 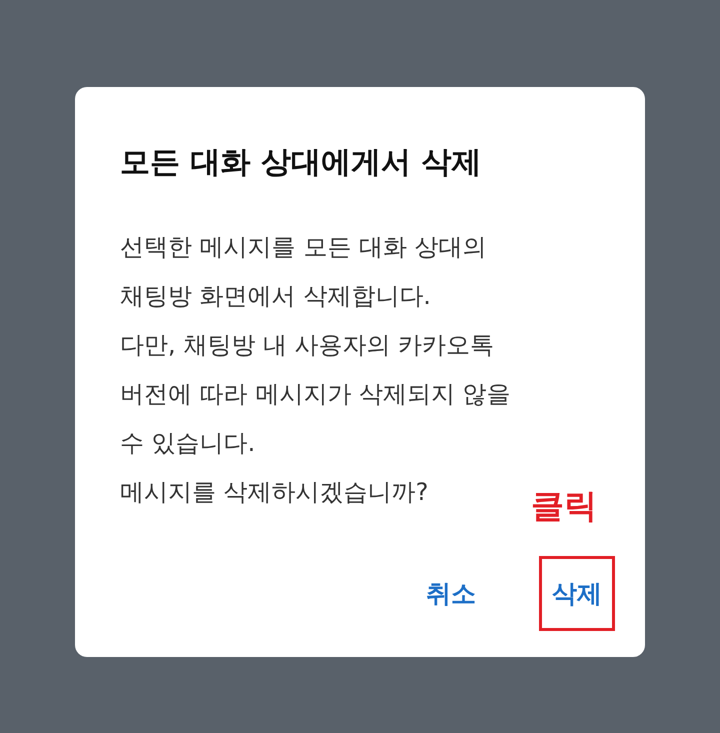 What do you see at coordinates (315, 394) in the screenshot?
I see `message-text: 버전에 따라 메시지가 삭제되지 않을` at bounding box center [315, 394].